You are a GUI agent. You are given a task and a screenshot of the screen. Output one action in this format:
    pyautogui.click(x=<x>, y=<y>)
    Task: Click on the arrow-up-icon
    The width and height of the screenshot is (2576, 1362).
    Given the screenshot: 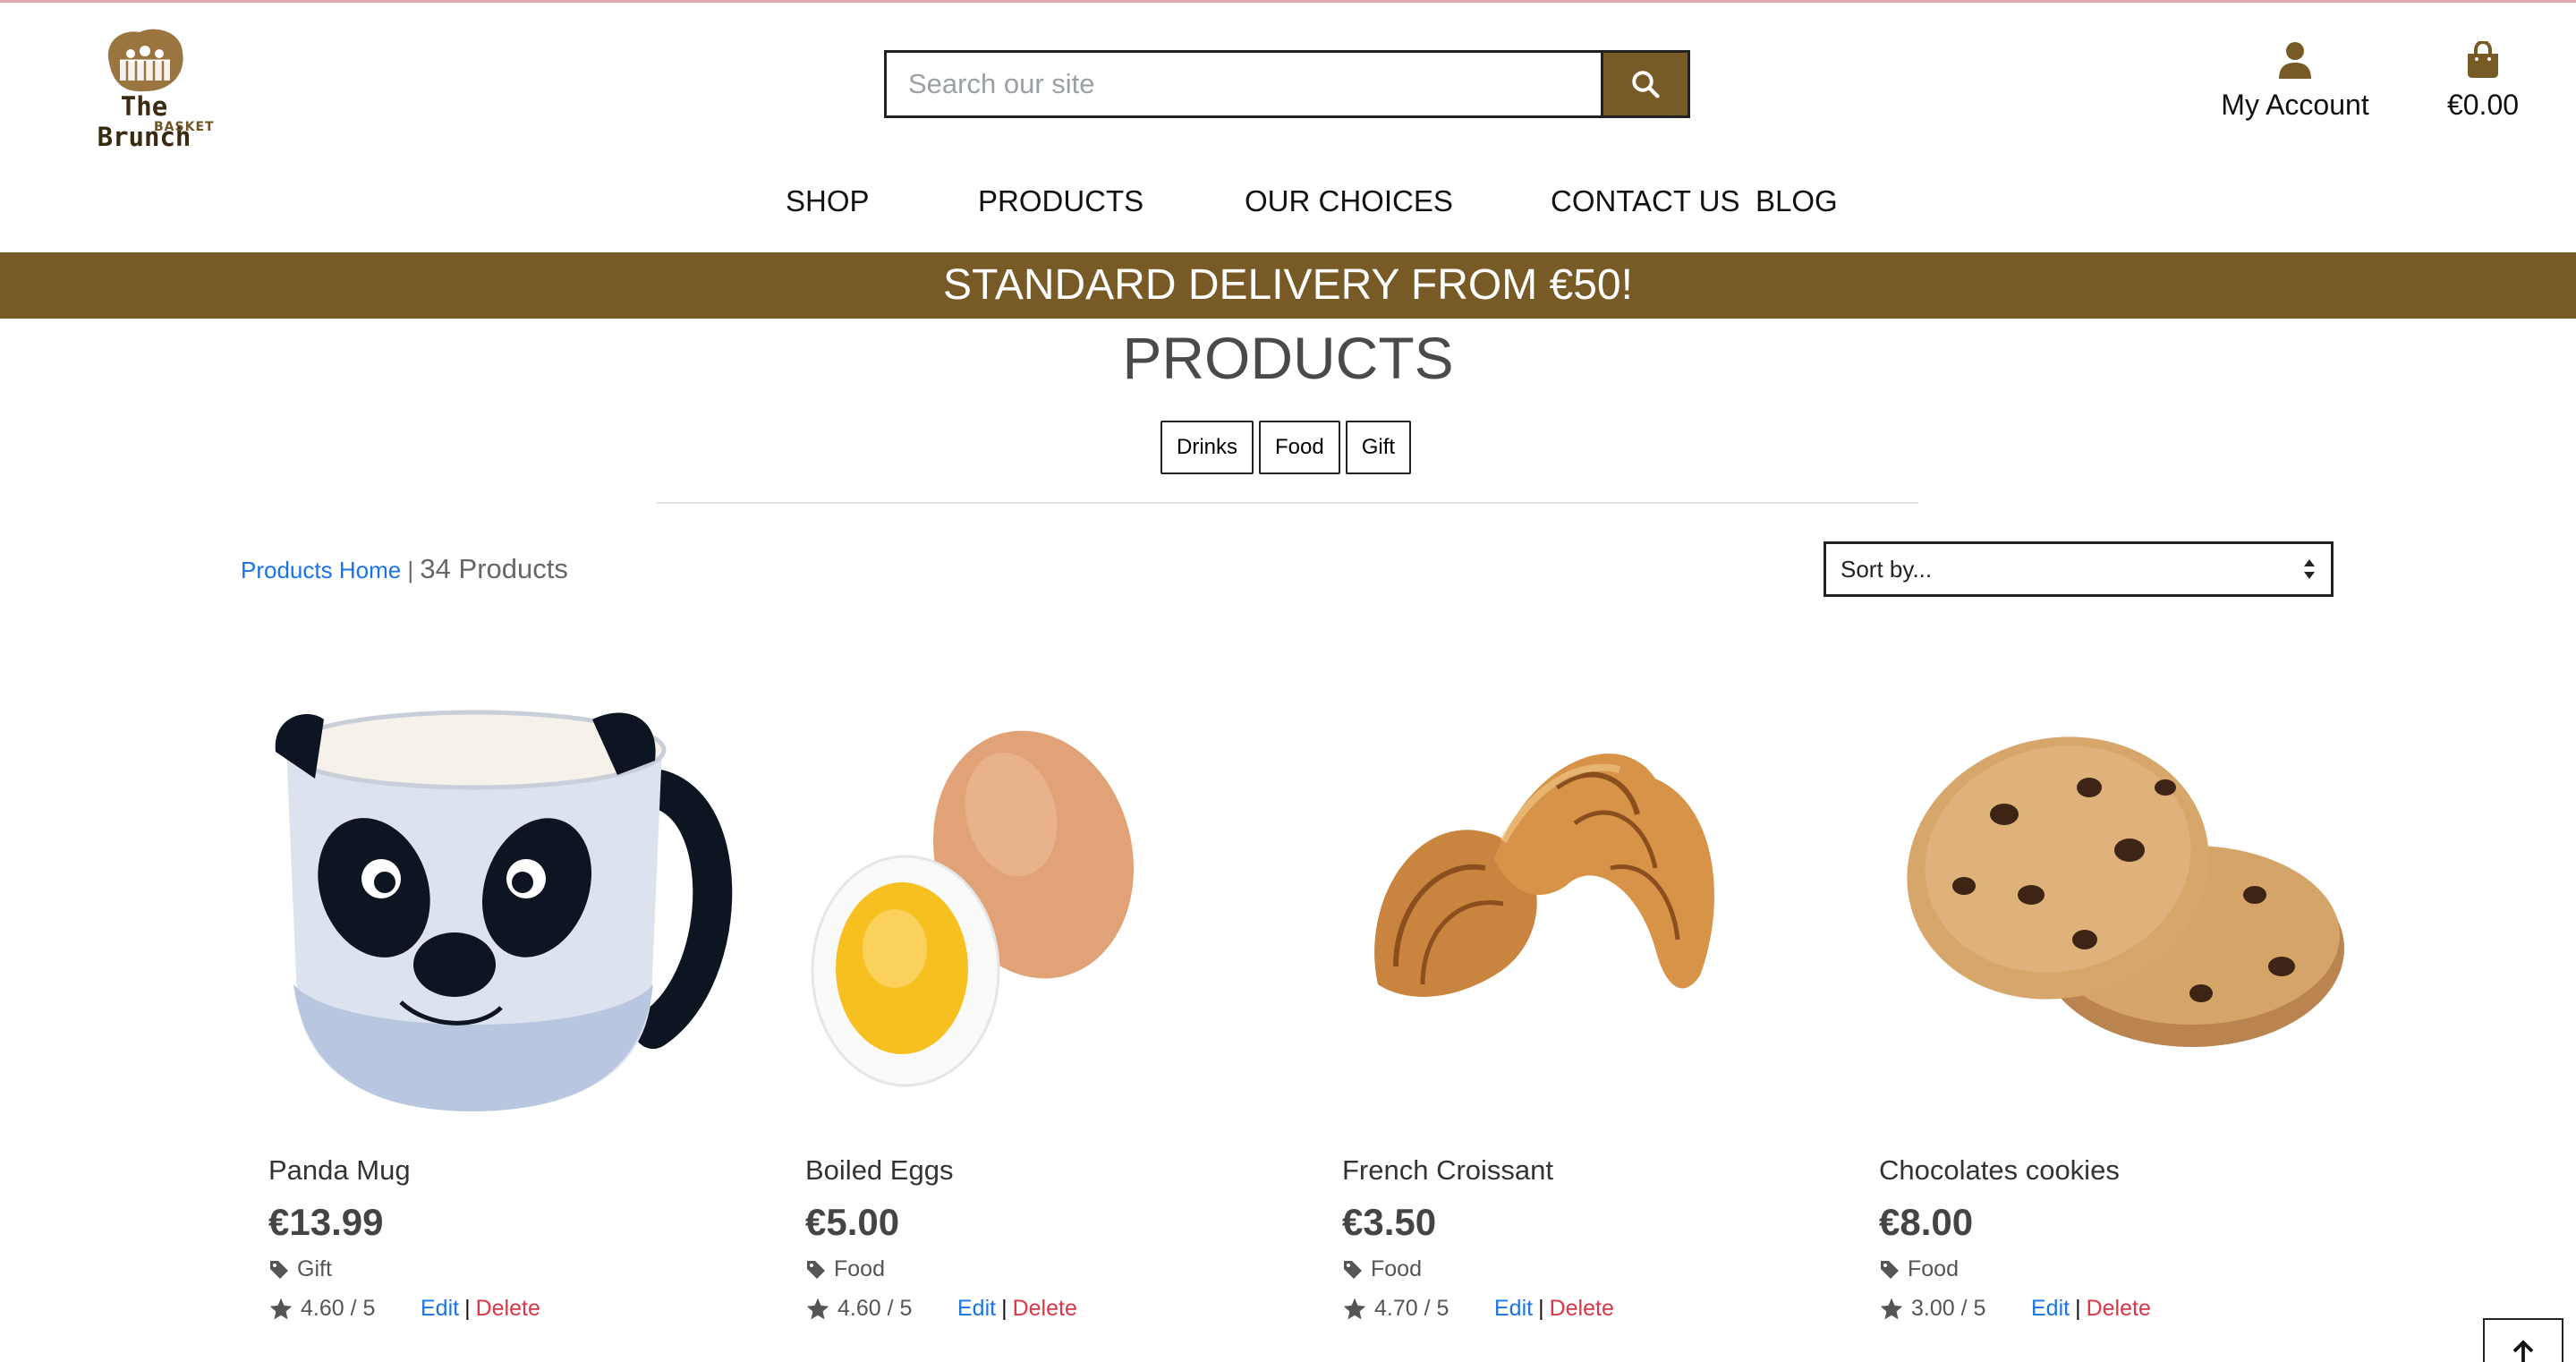 What is the action you would take?
    pyautogui.click(x=2523, y=1351)
    